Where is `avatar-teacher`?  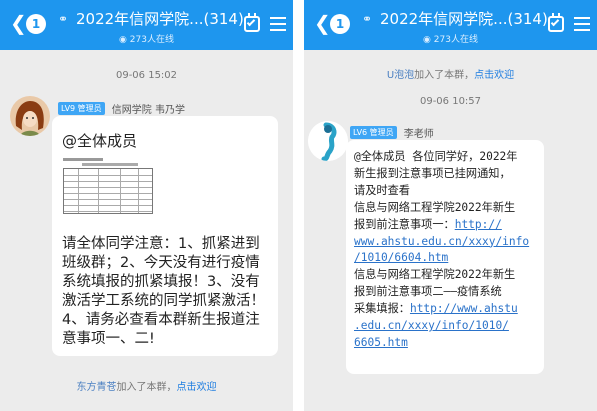
avatar-teacher is located at coordinates (328, 141).